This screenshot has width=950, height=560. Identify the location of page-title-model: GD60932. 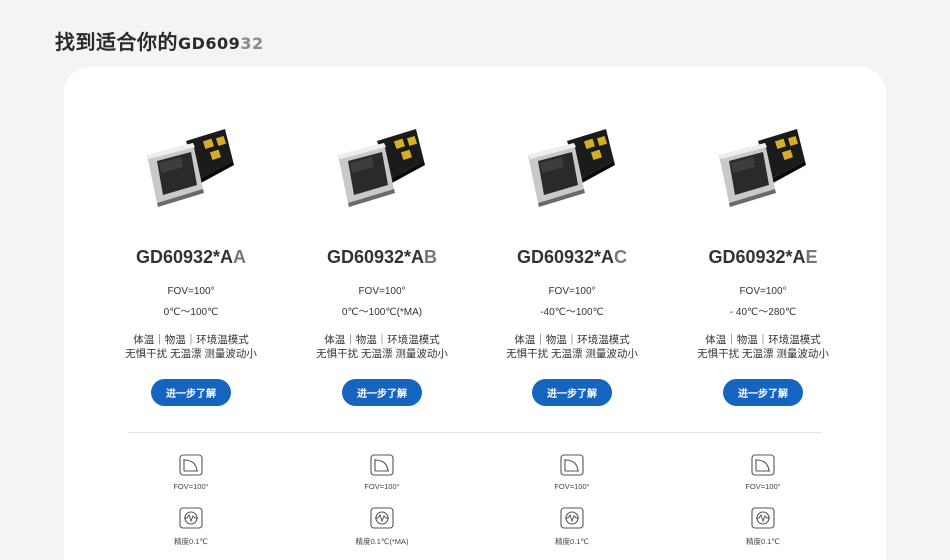
(221, 43).